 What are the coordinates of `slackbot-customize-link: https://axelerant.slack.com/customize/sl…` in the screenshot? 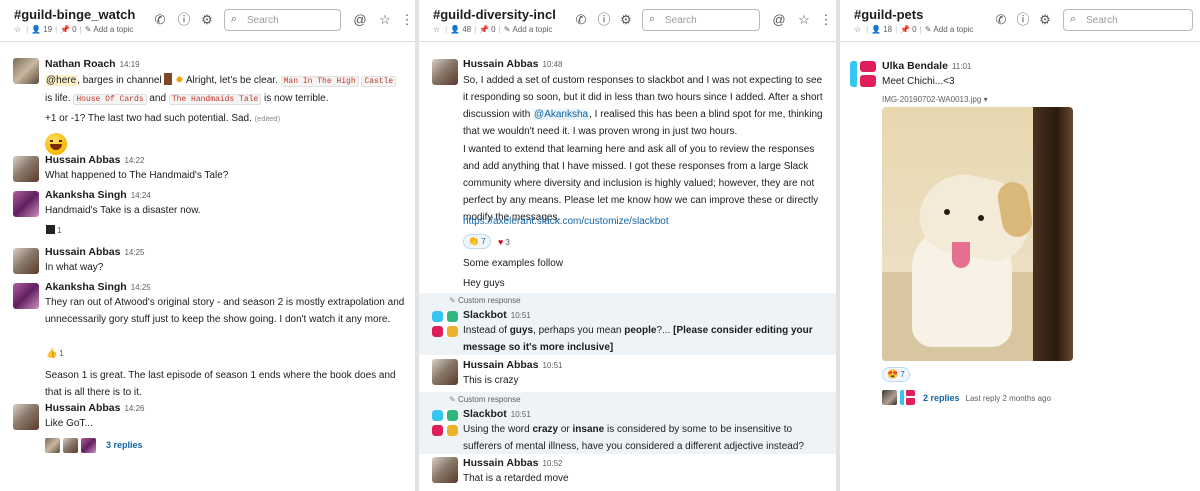 It's located at (566, 221).